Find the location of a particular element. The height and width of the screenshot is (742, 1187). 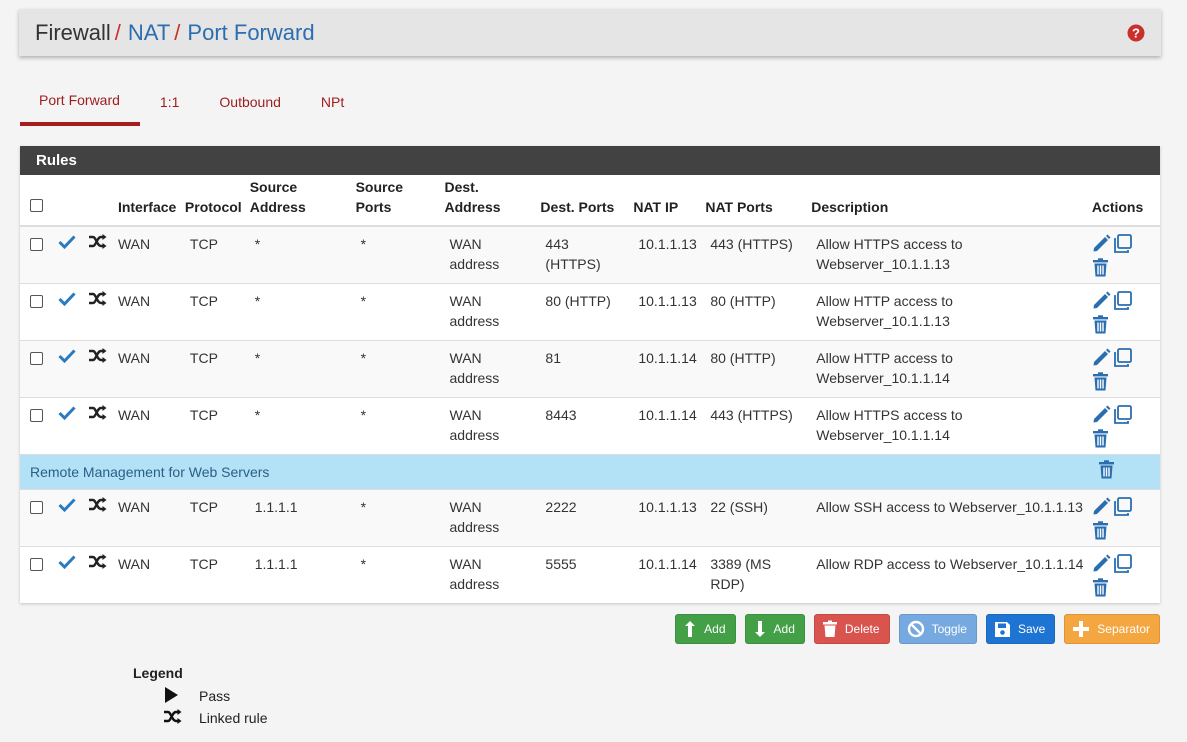

toggle-button: Toggle is located at coordinates (937, 629).